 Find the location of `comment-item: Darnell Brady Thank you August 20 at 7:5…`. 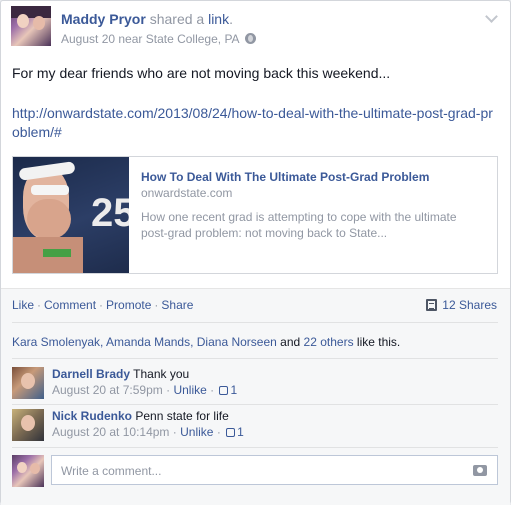

comment-item: Darnell Brady Thank you August 20 at 7:5… is located at coordinates (255, 385).